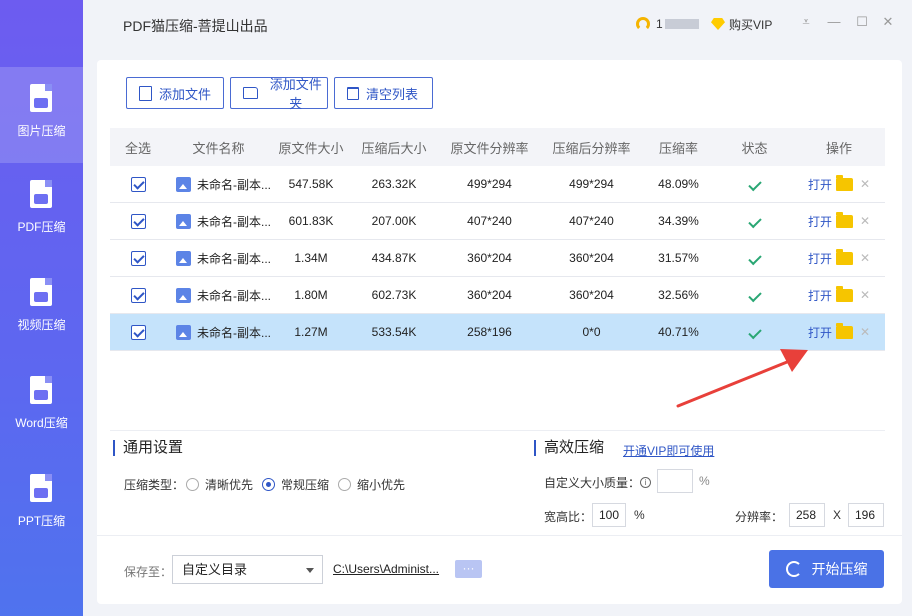 The image size is (912, 616). What do you see at coordinates (154, 485) in the screenshot?
I see `compress-type-label: 压缩类型：` at bounding box center [154, 485].